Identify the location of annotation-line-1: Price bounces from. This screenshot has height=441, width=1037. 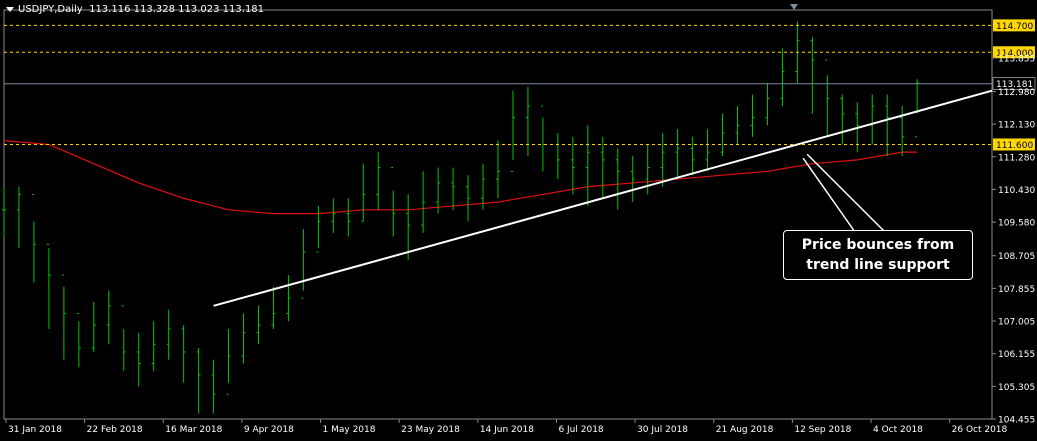
(878, 245).